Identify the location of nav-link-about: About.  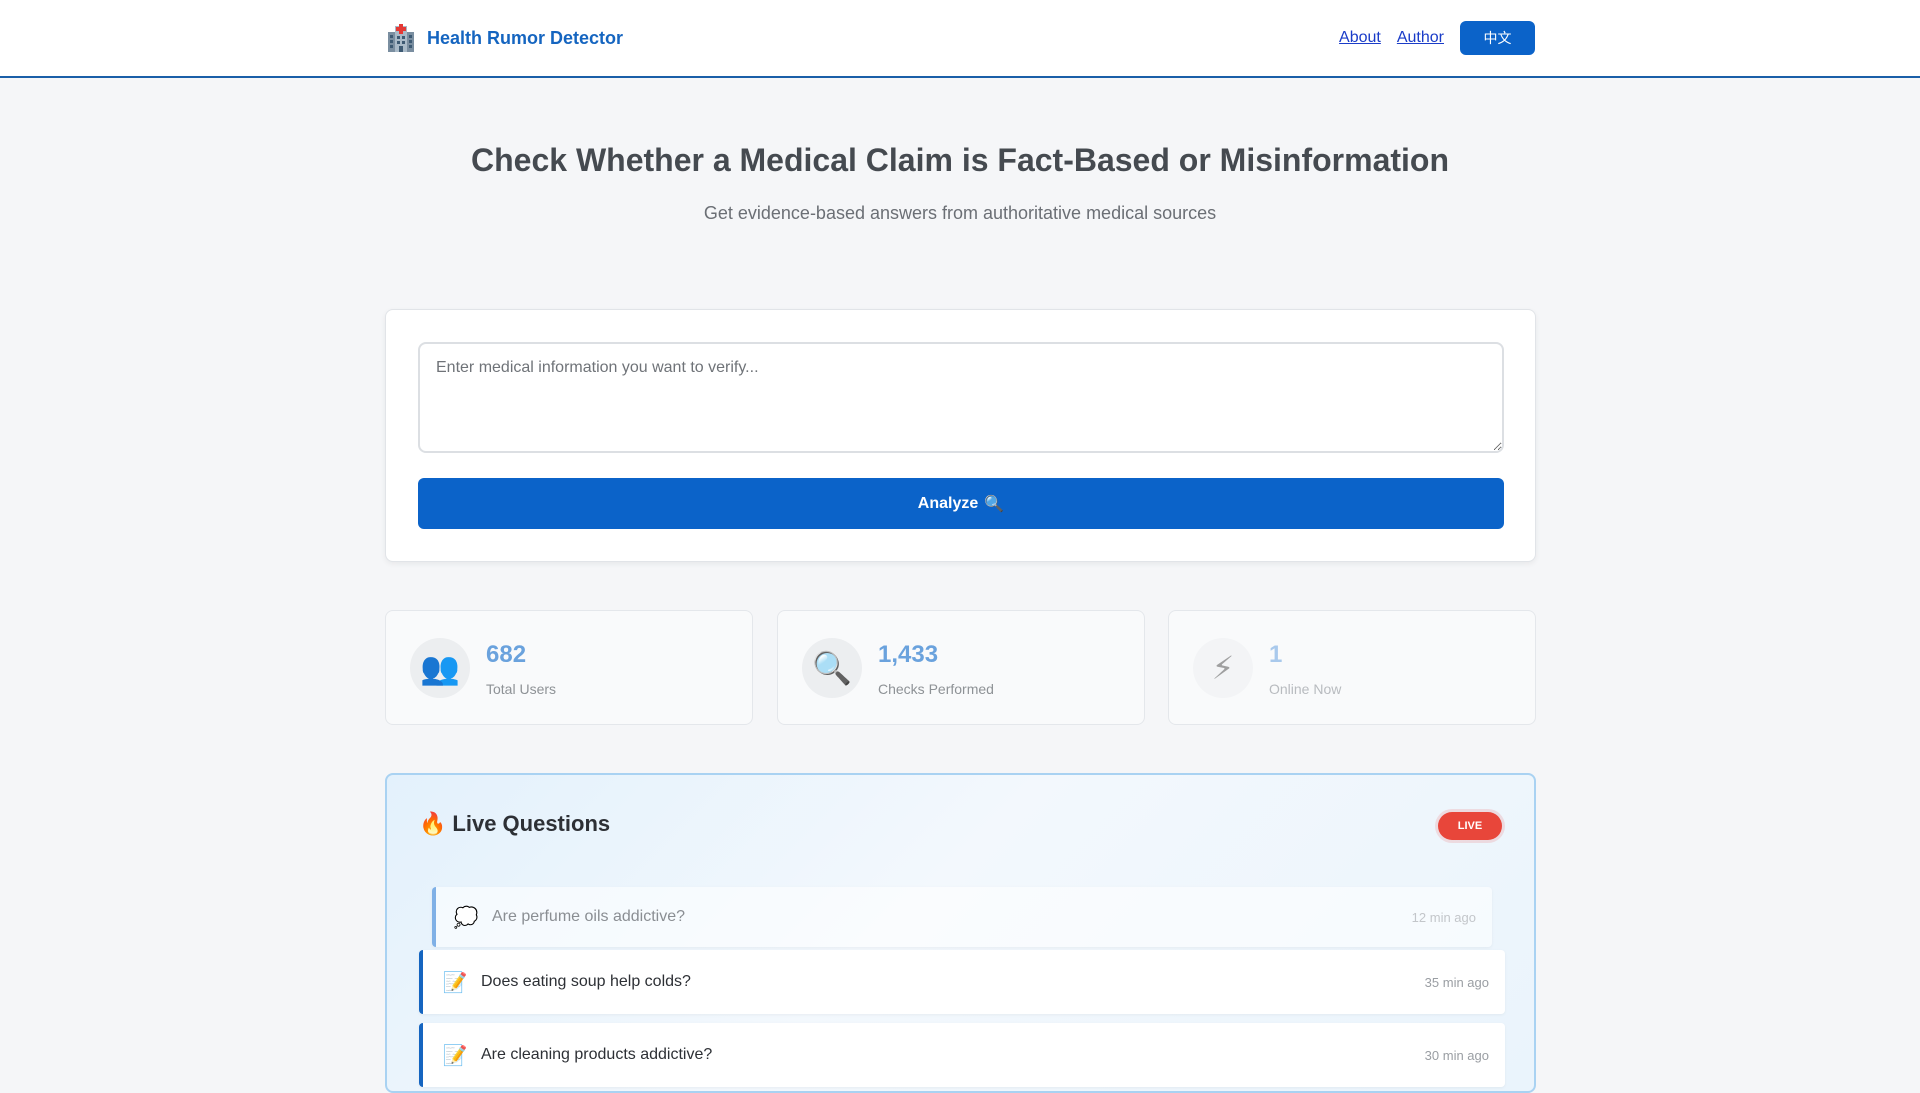
(1360, 38).